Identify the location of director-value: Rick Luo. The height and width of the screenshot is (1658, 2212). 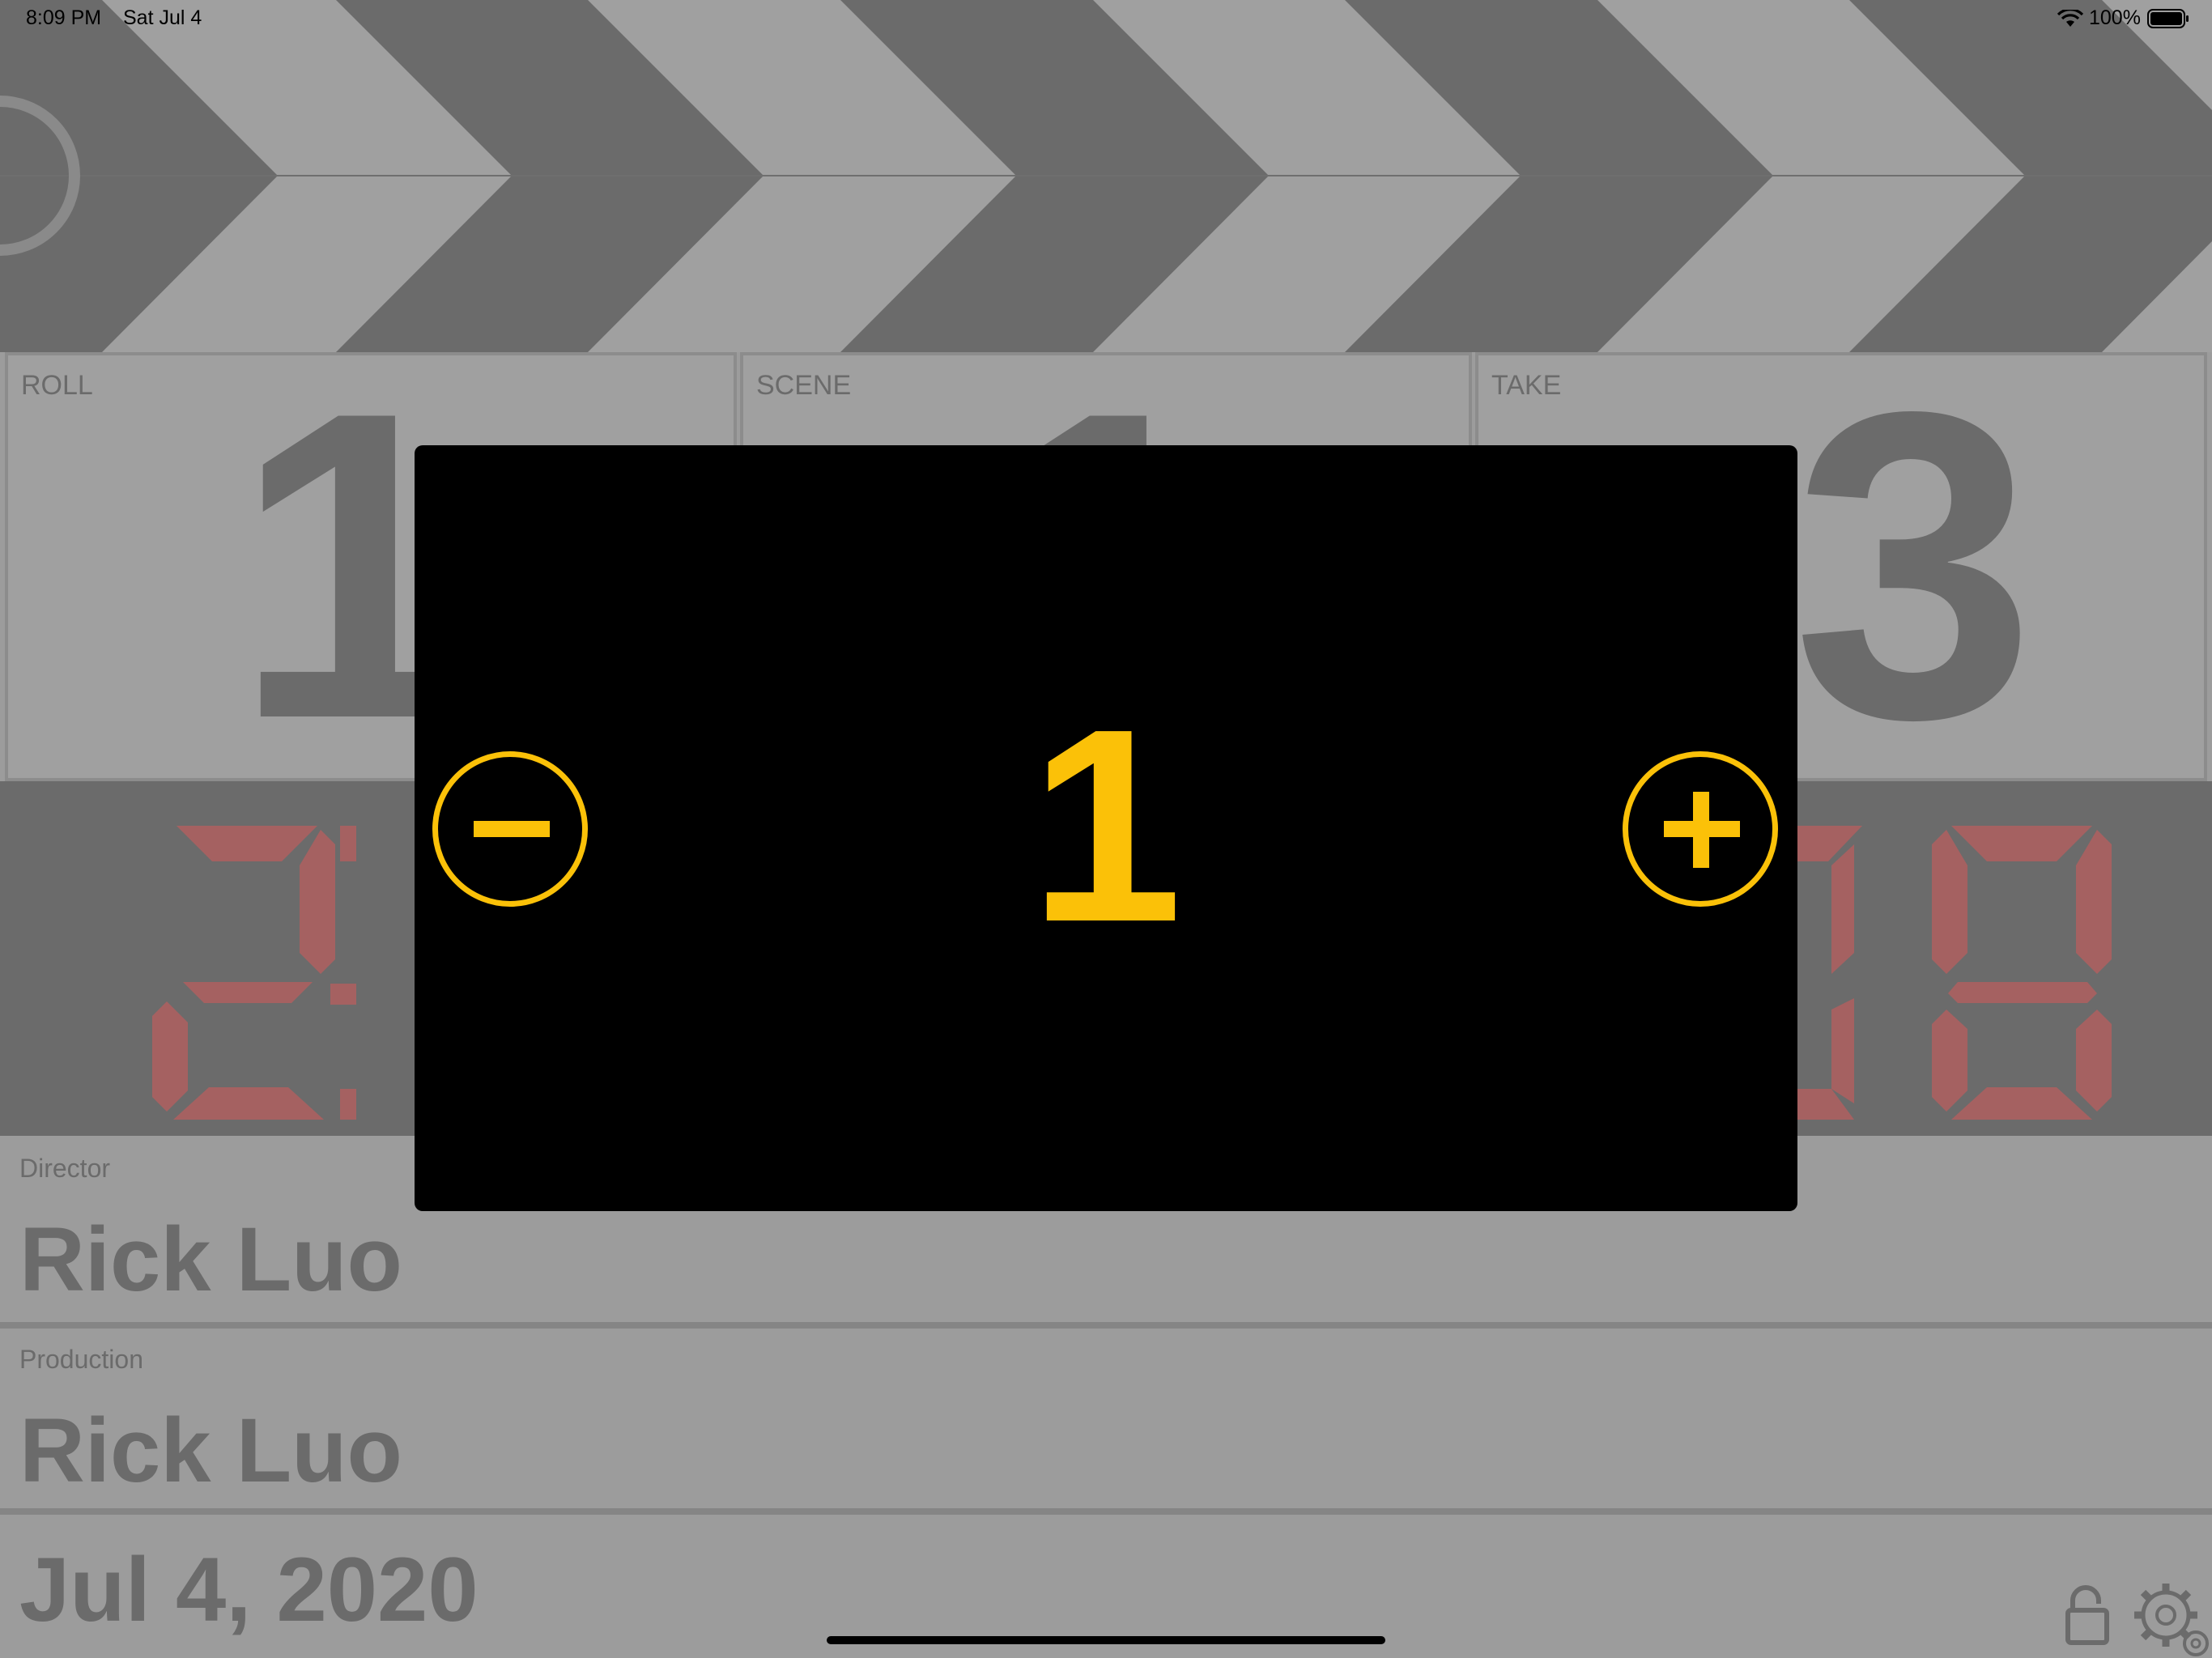
(211, 1259).